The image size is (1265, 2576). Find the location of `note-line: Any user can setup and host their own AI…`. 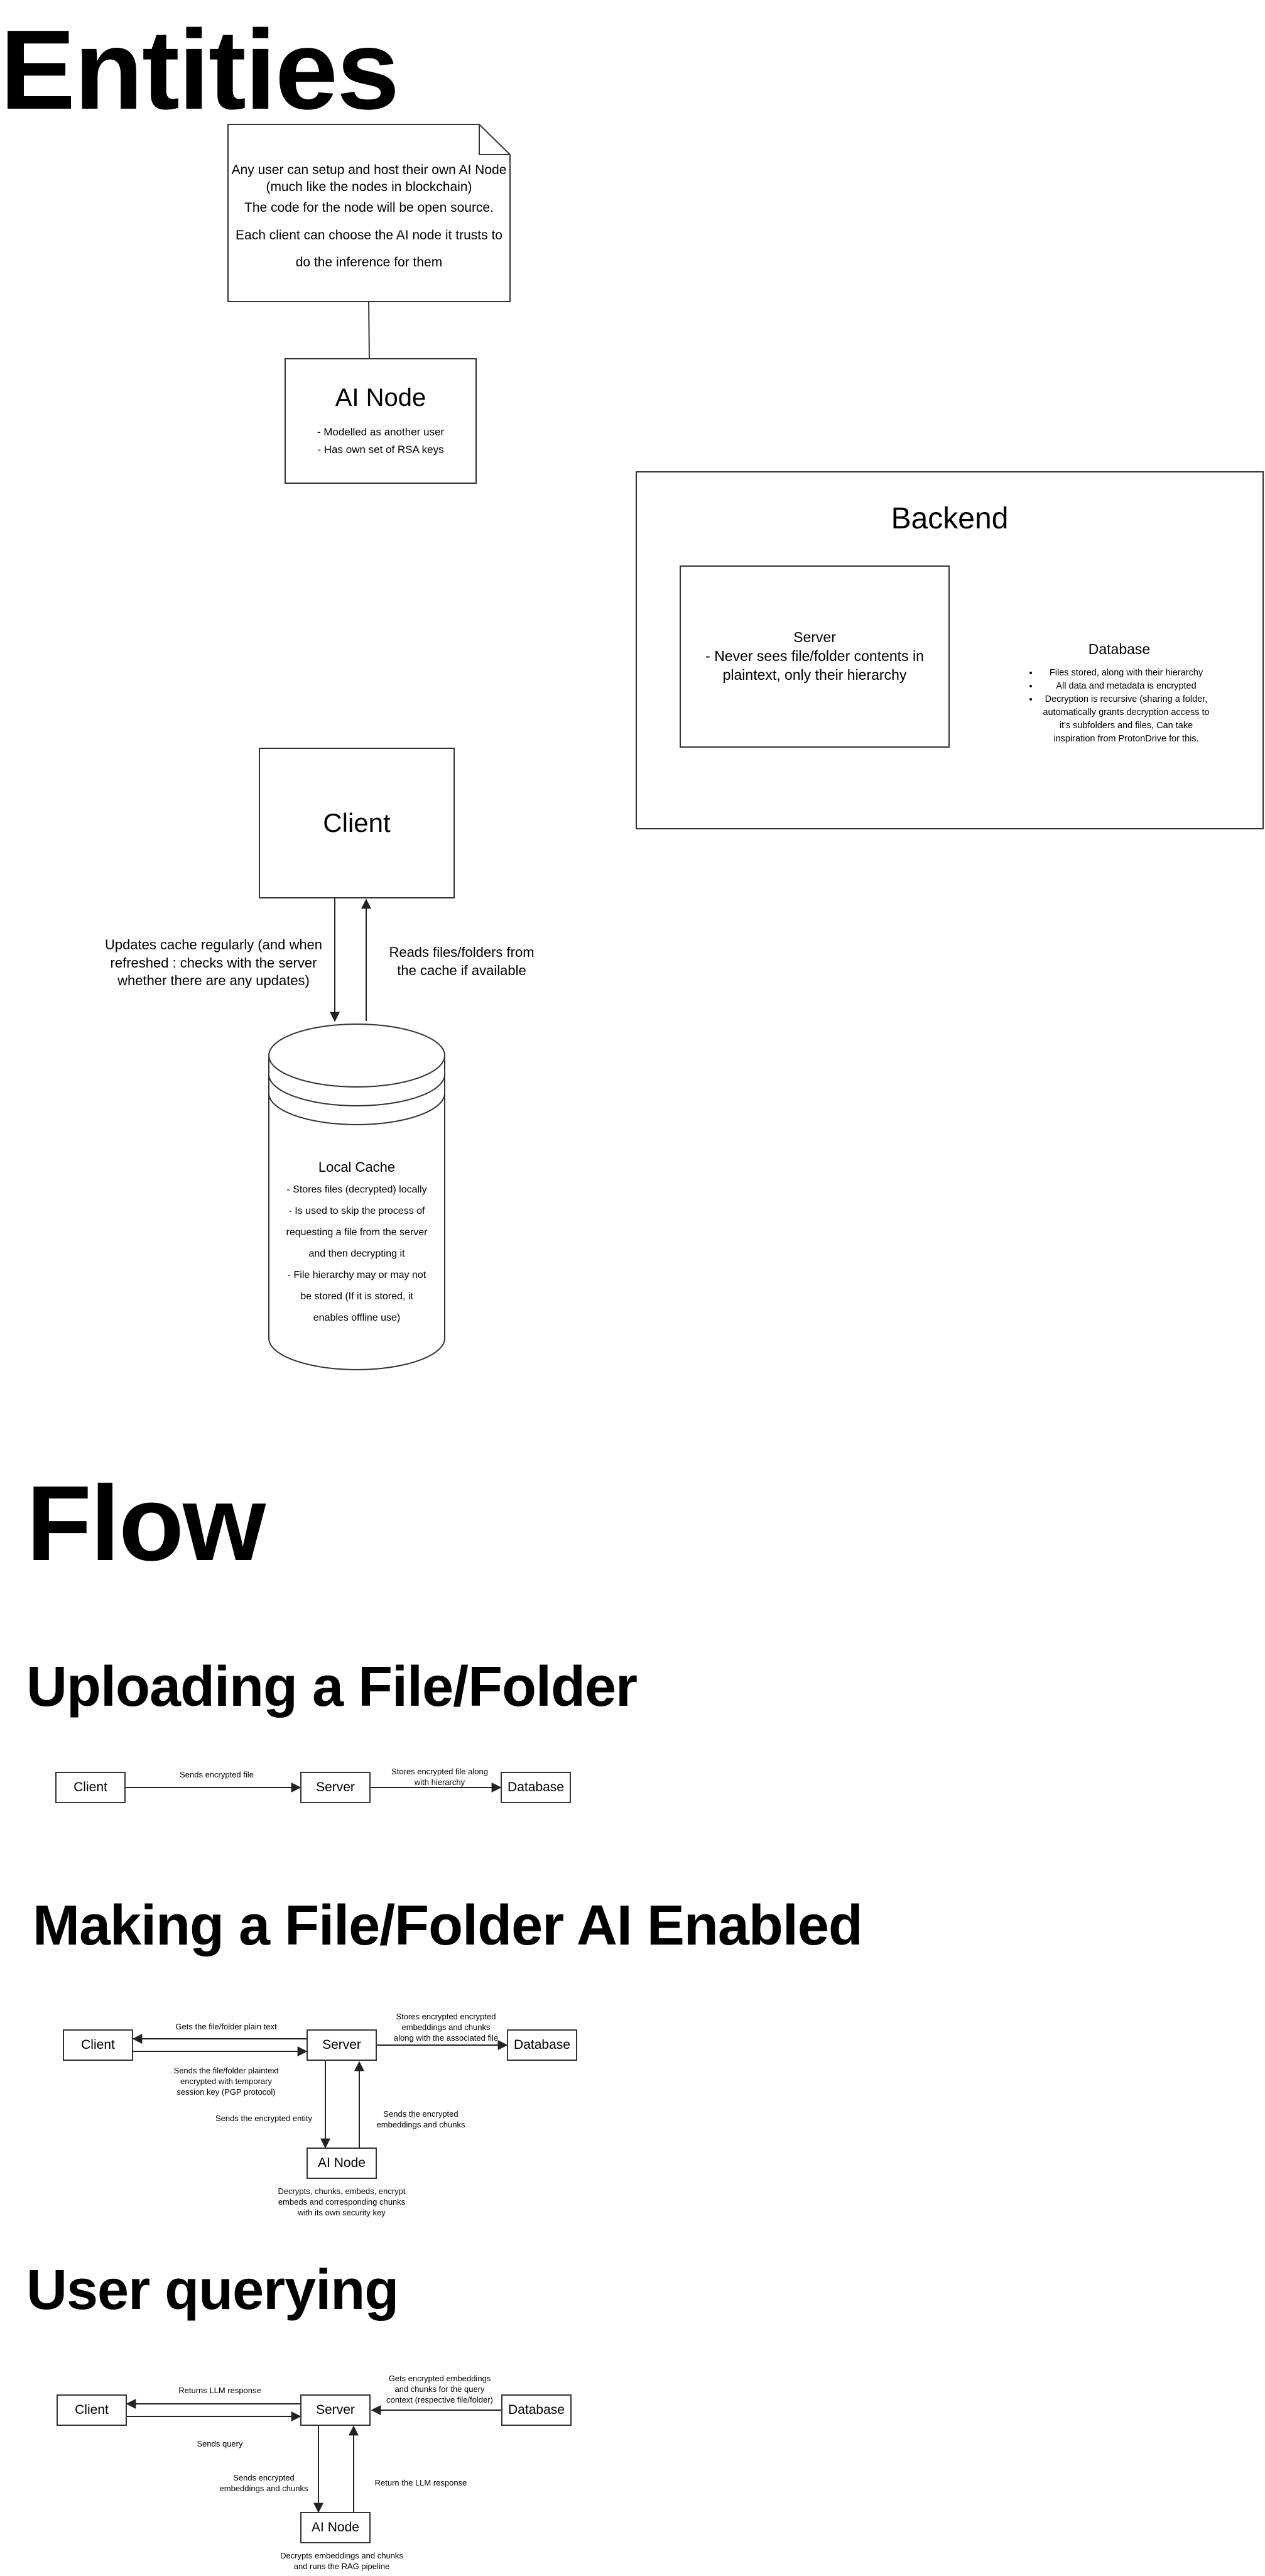

note-line: Any user can setup and host their own AI… is located at coordinates (369, 169).